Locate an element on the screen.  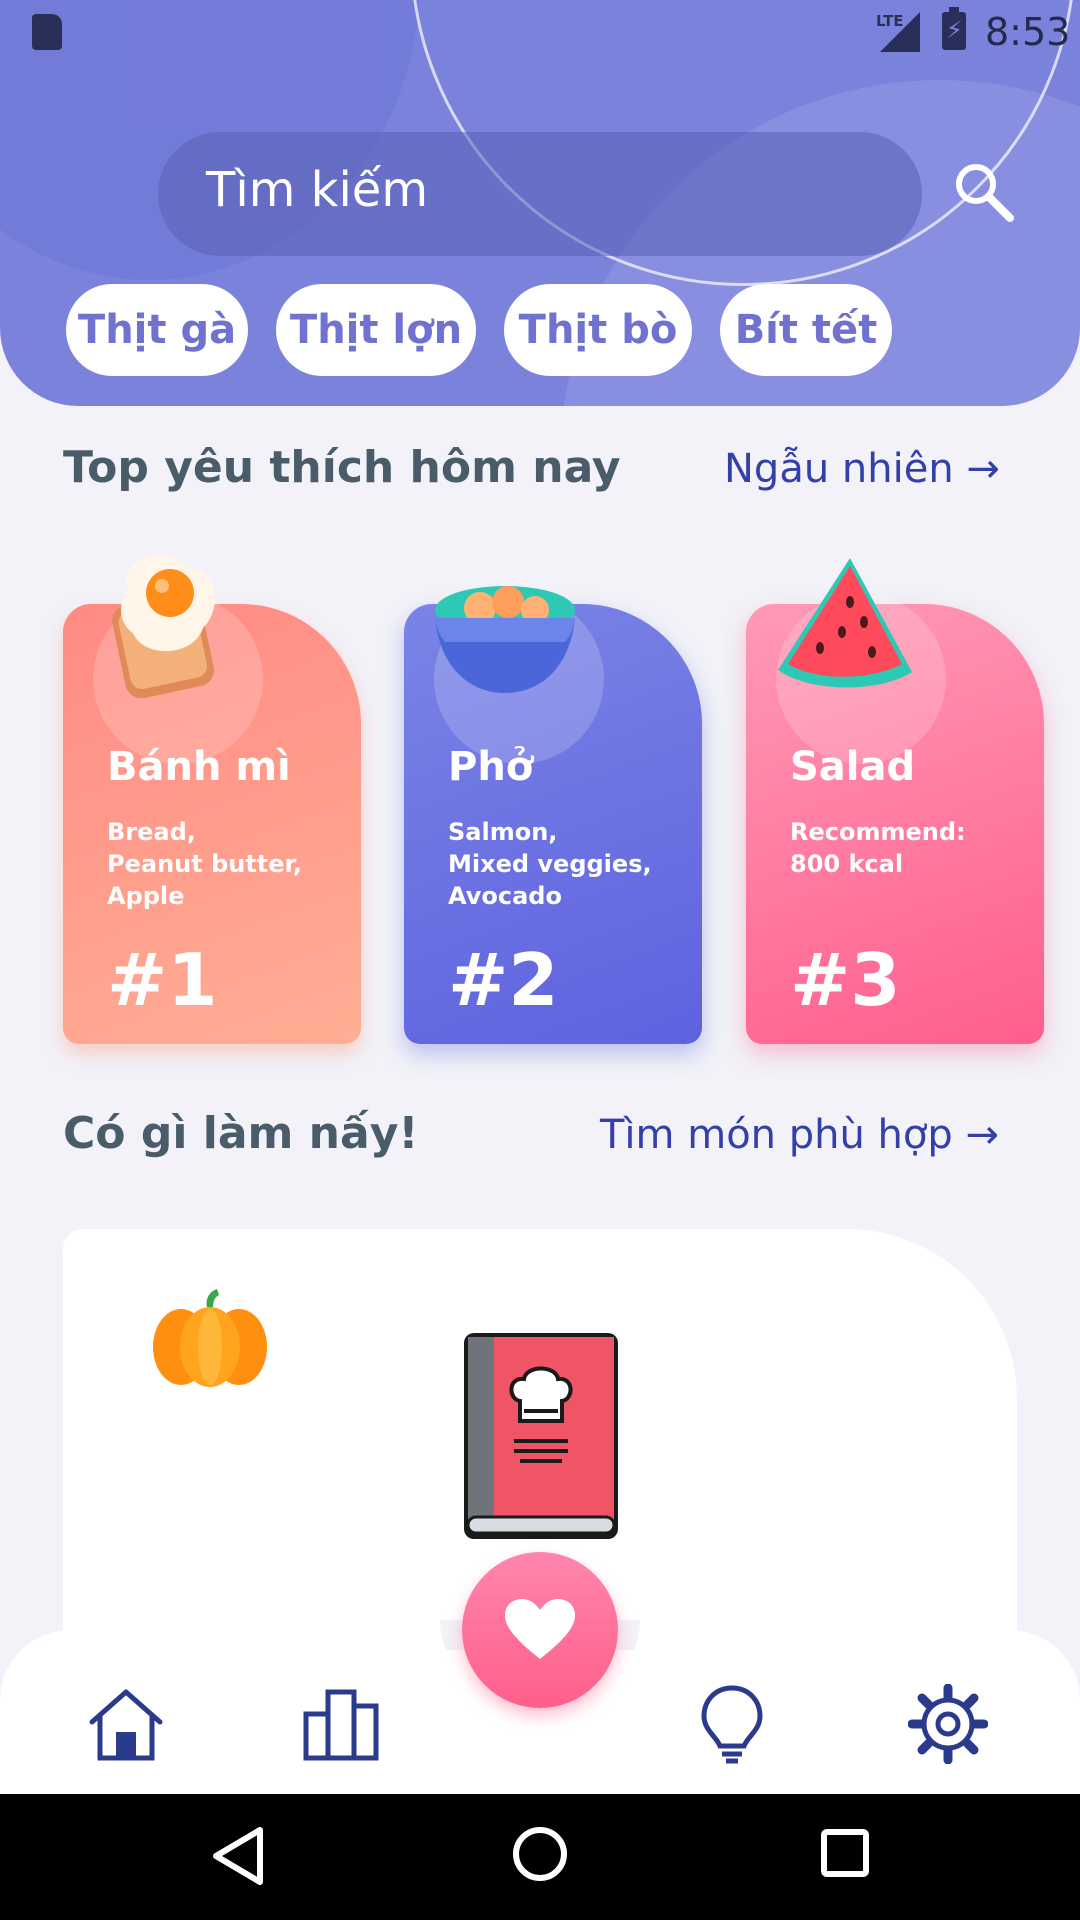
heart-icon is located at coordinates (540, 1629).